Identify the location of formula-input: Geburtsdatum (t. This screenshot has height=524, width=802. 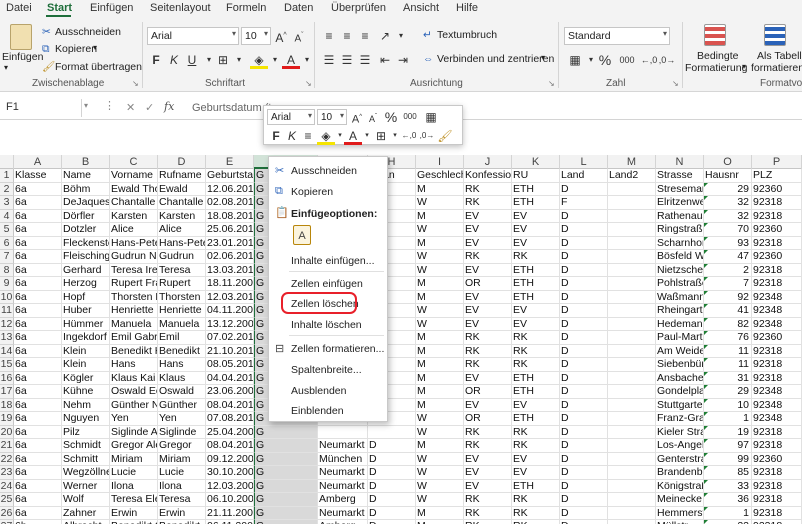
(231, 108).